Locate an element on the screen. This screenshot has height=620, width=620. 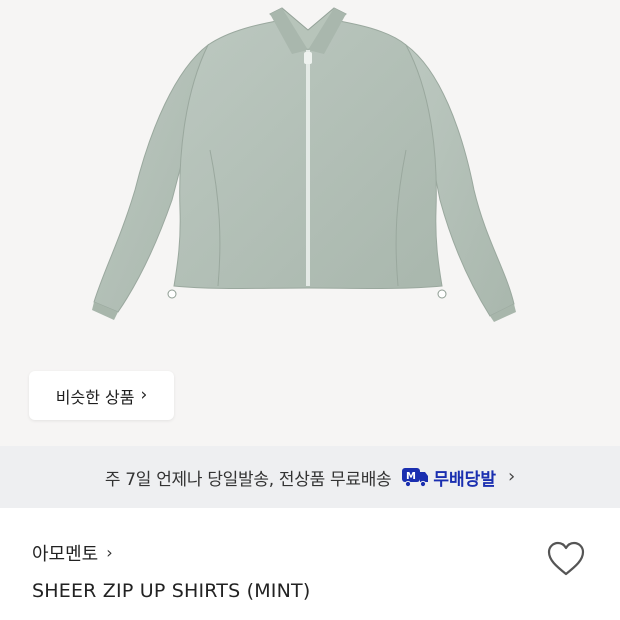
similar-products-button: 비슷한 상품 › is located at coordinates (101, 395).